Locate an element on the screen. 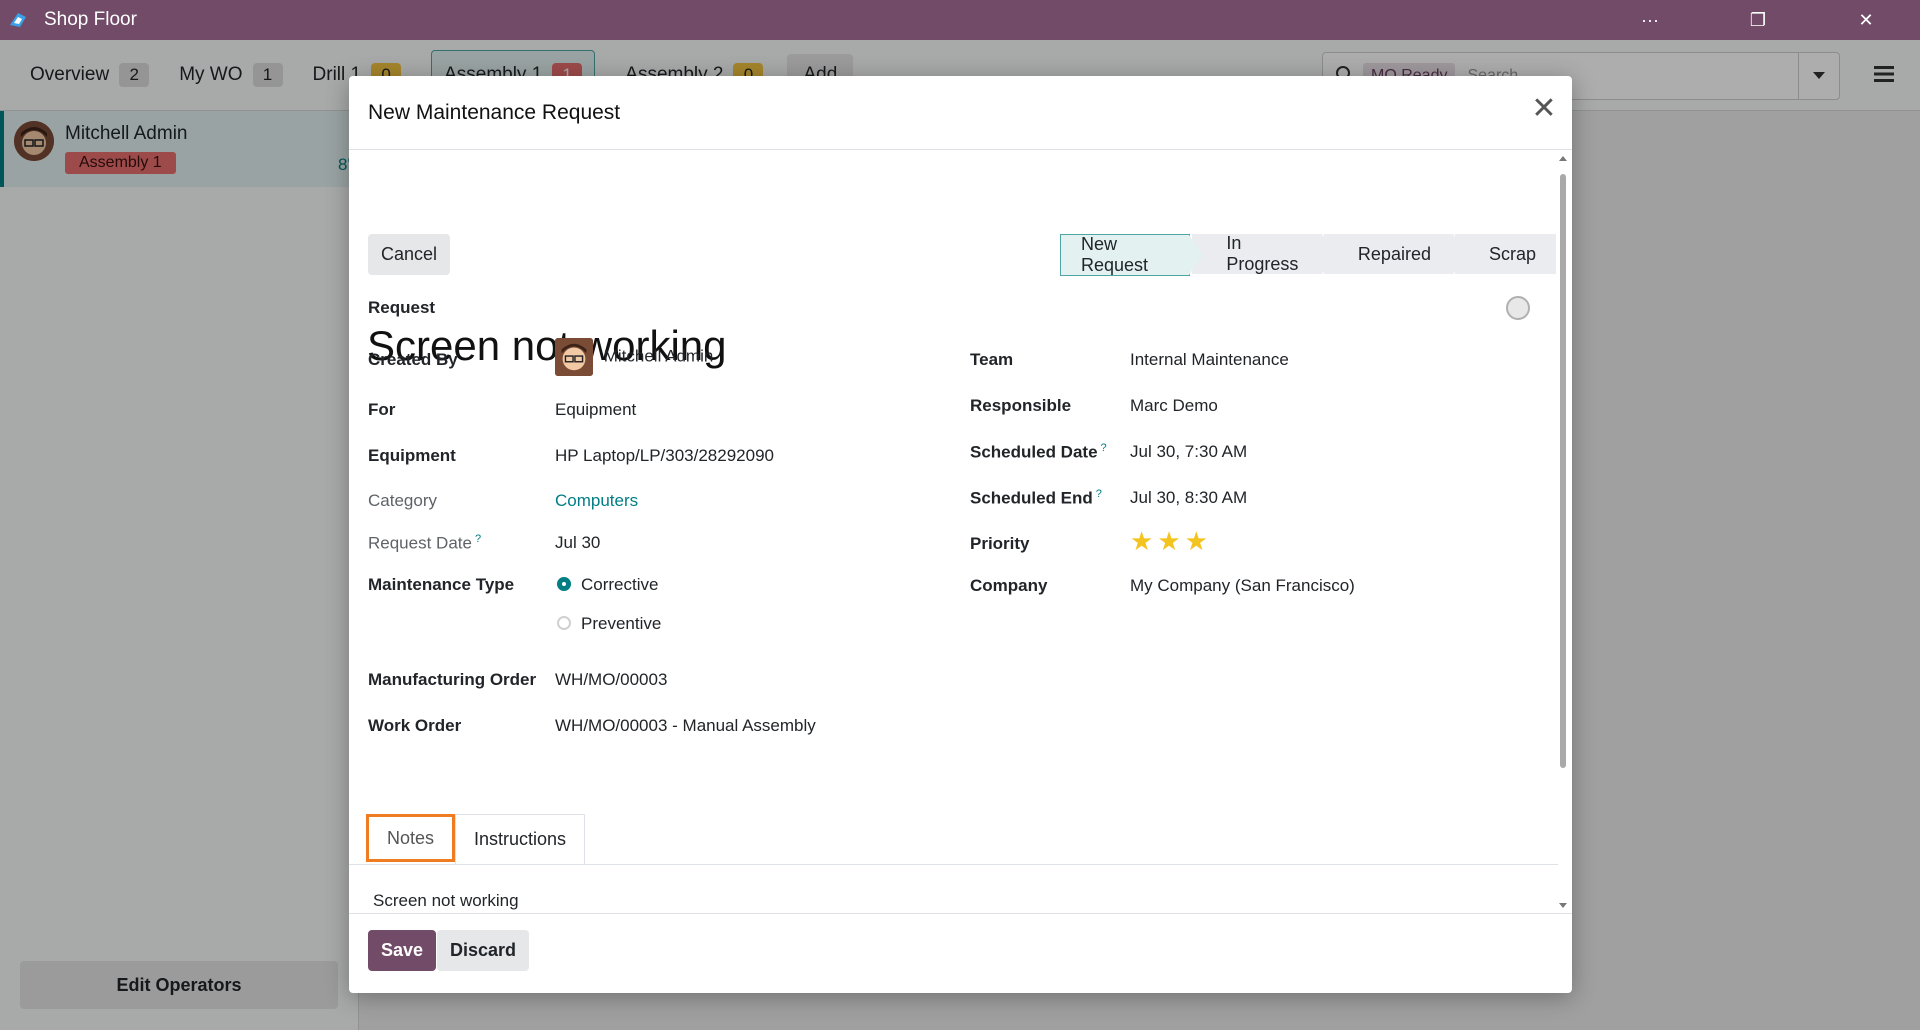 The height and width of the screenshot is (1030, 1920). stage-in-progress: In Progress is located at coordinates (1264, 253).